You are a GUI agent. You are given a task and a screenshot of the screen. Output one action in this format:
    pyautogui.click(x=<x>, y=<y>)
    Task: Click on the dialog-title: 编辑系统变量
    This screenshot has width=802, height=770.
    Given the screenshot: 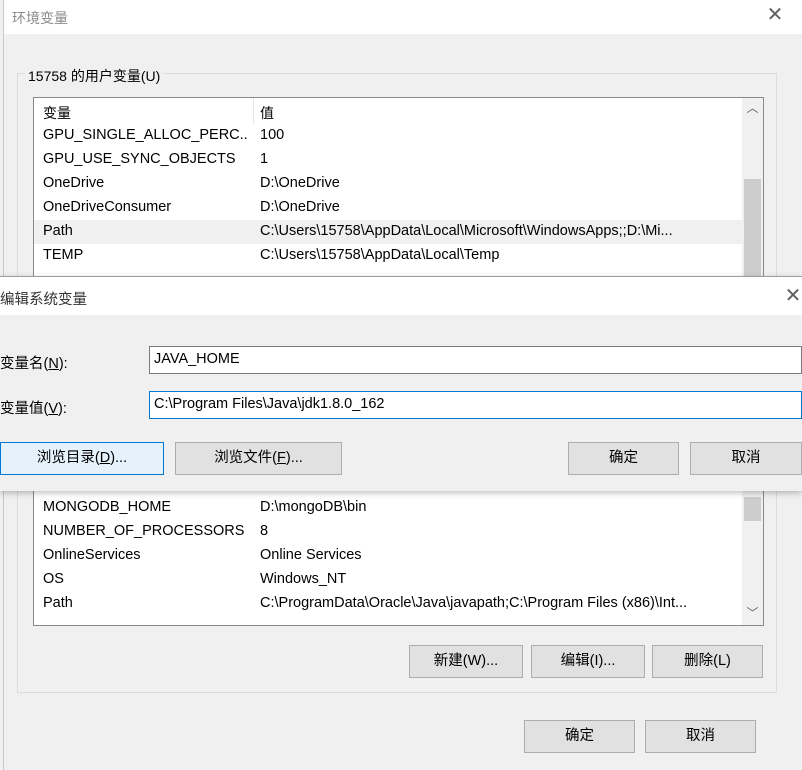 What is the action you would take?
    pyautogui.click(x=43, y=300)
    